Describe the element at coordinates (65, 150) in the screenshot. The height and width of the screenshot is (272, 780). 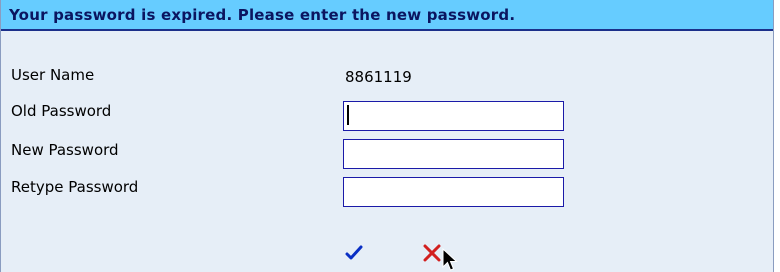
I see `new-password-label: New Password` at that location.